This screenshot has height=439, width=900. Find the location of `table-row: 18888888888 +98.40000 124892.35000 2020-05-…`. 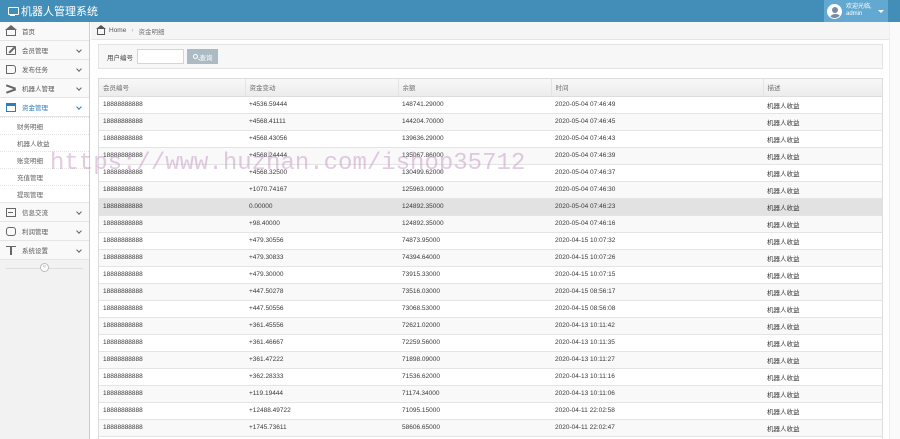

table-row: 18888888888 +98.40000 124892.35000 2020-05-… is located at coordinates (490, 224).